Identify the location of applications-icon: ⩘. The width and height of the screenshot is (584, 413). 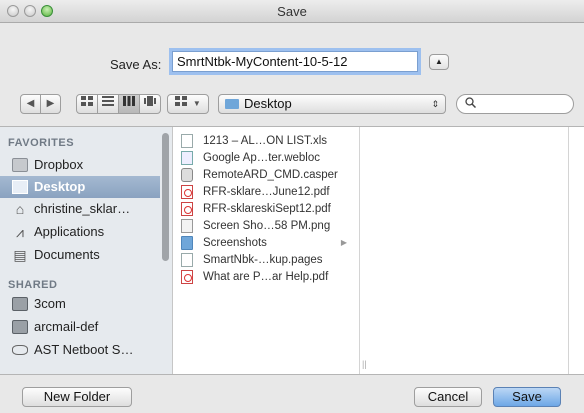
(20, 232).